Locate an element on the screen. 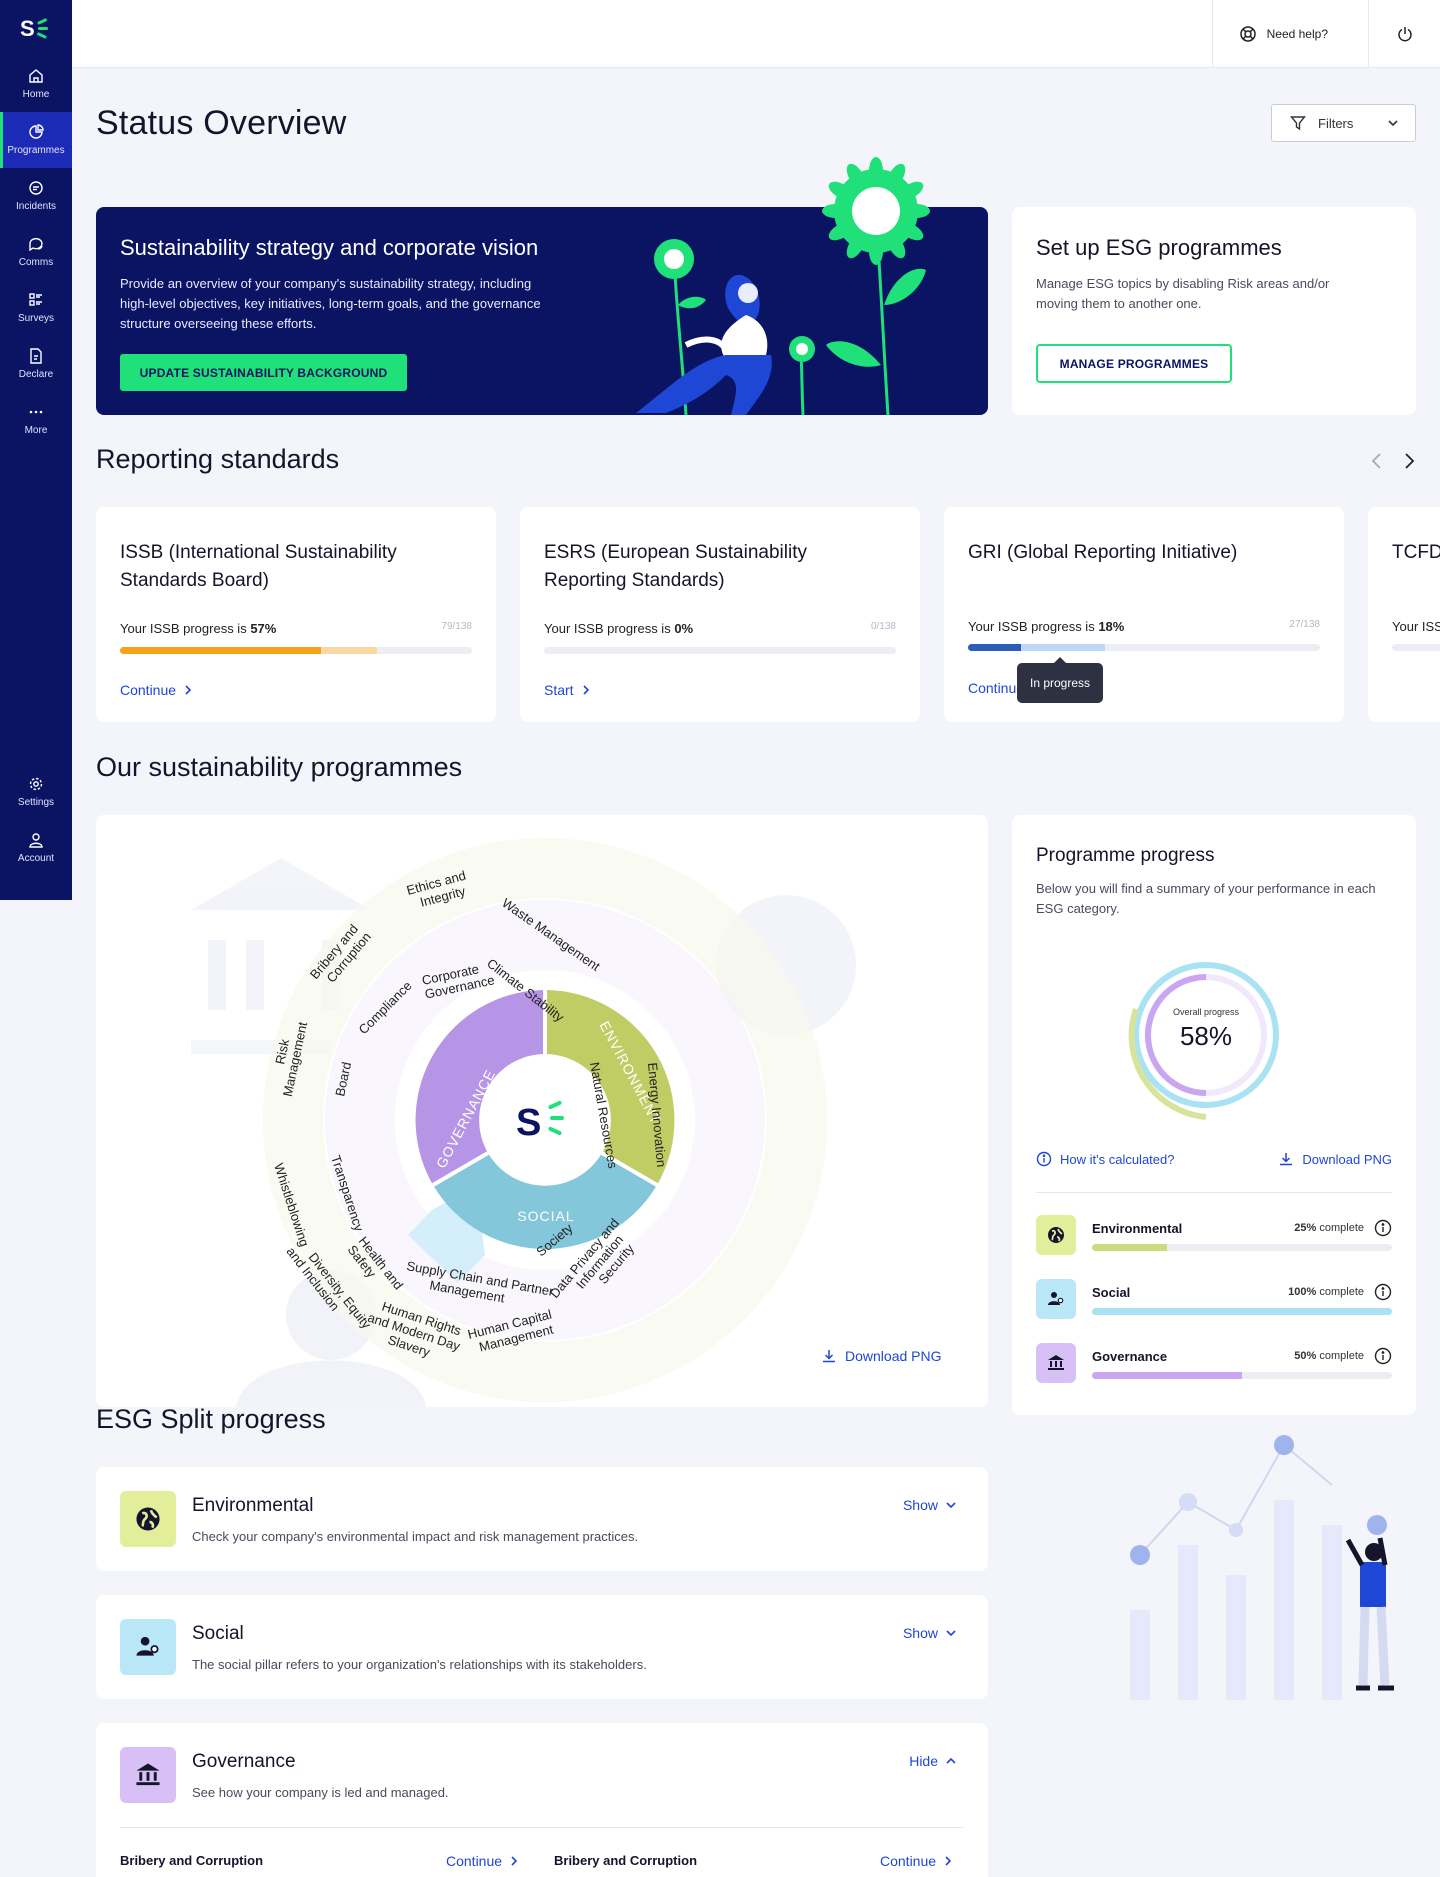  split-row-title: Environmental is located at coordinates (253, 1505).